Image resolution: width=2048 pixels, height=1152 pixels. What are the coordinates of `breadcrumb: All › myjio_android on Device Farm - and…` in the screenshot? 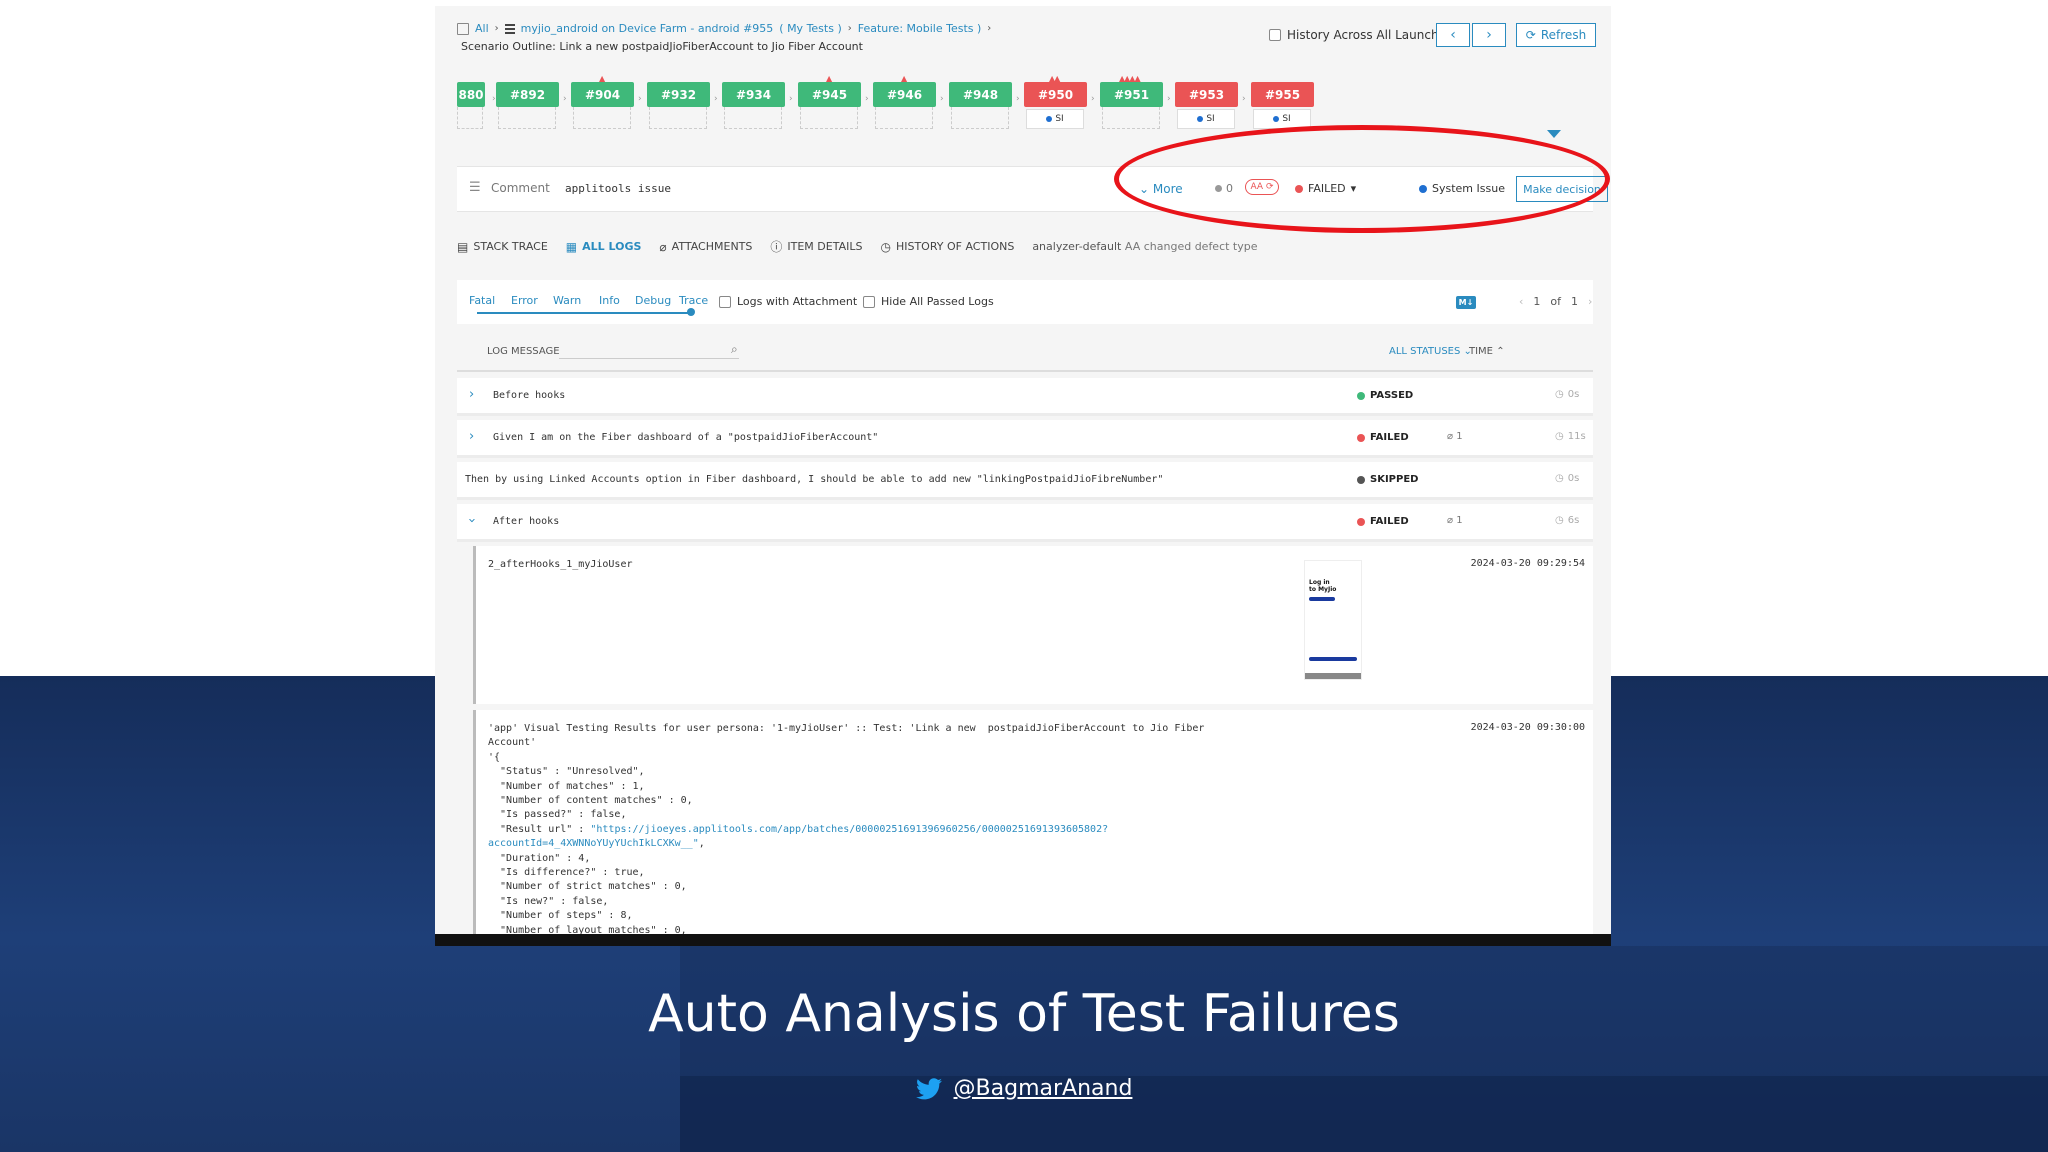 It's located at (724, 28).